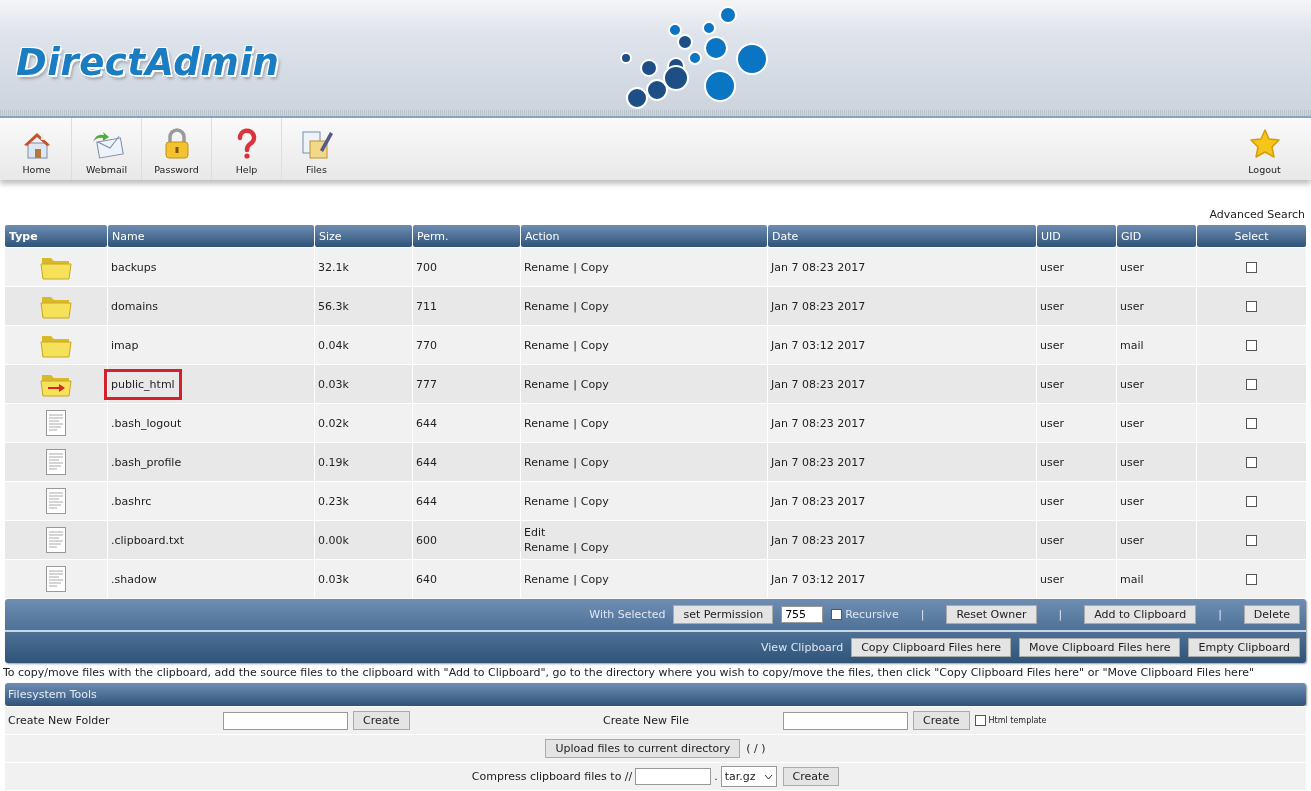 Image resolution: width=1311 pixels, height=791 pixels. Describe the element at coordinates (107, 149) in the screenshot. I see `toolbar-item: Webmail` at that location.